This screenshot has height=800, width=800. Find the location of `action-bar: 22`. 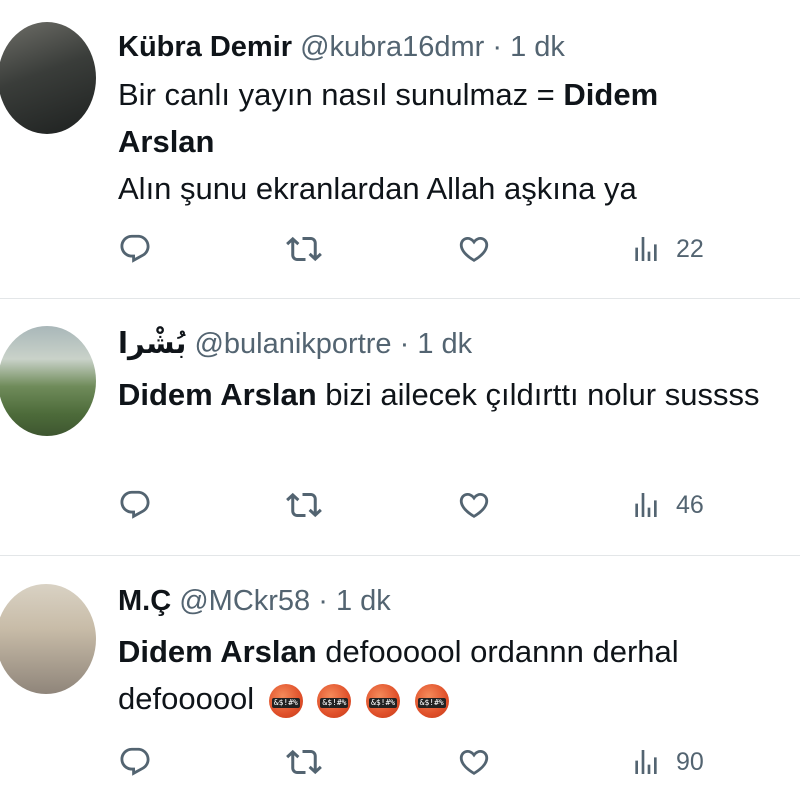

action-bar: 22 is located at coordinates (428, 249).